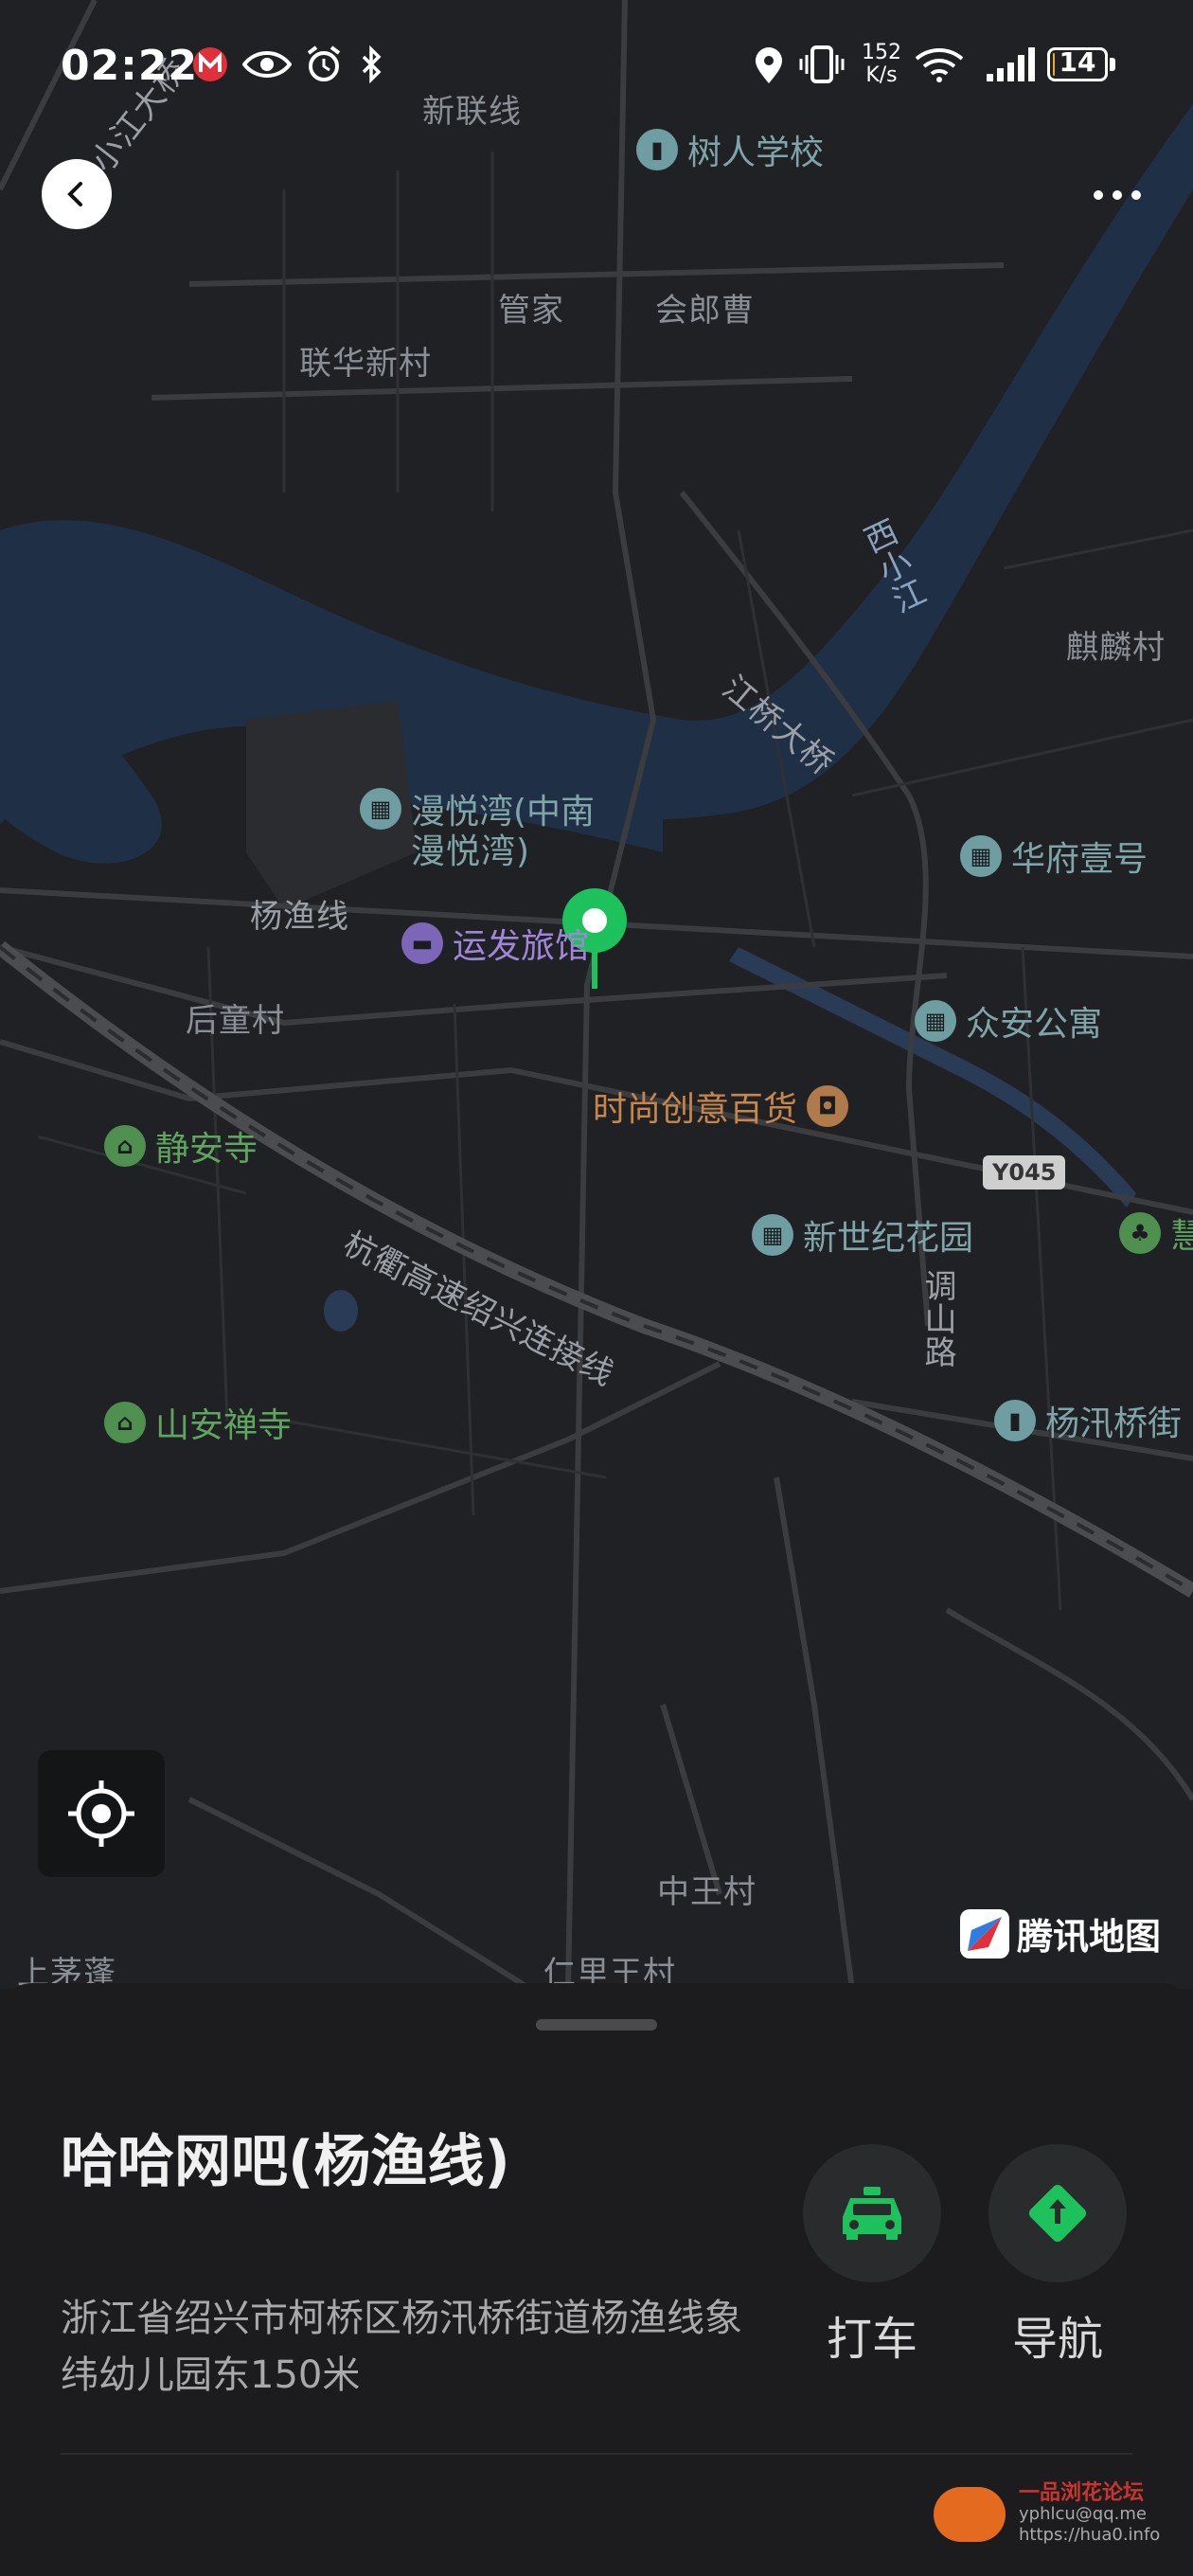 The image size is (1193, 2576). I want to click on map-label-road: 杨渔线, so click(299, 917).